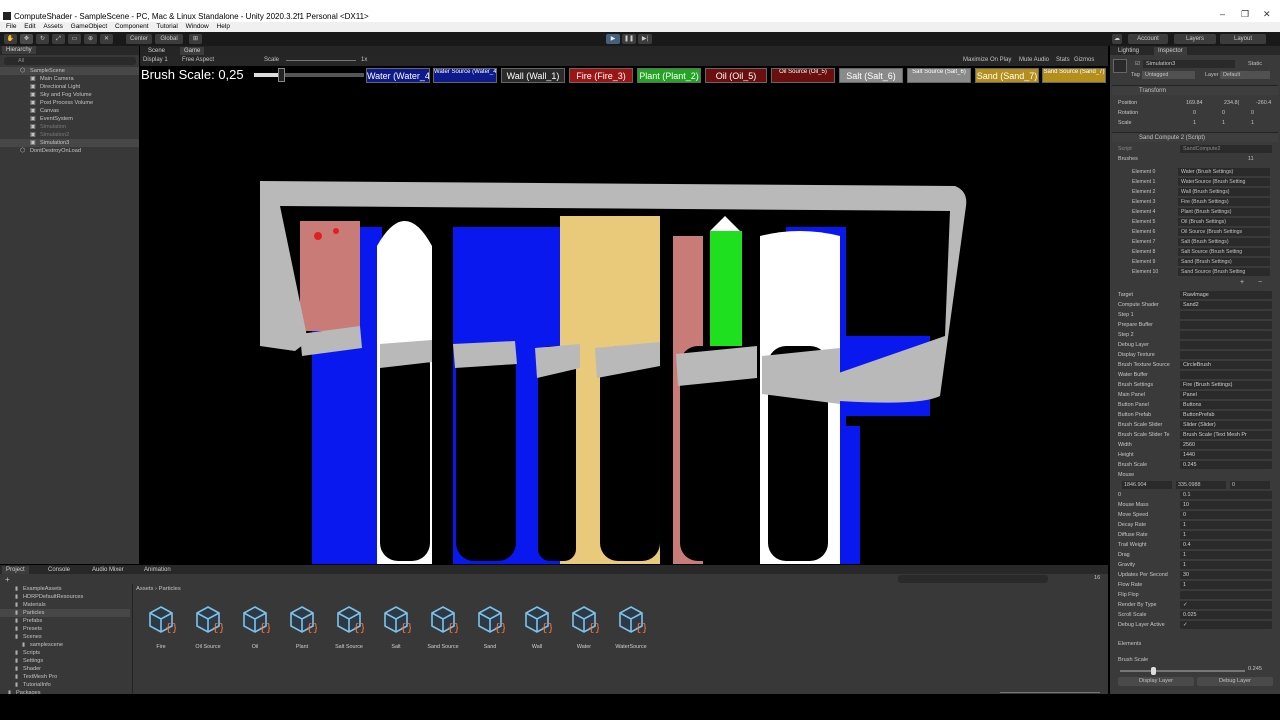 This screenshot has height=720, width=1280. What do you see at coordinates (59, 570) in the screenshot?
I see `tab-console: Console` at bounding box center [59, 570].